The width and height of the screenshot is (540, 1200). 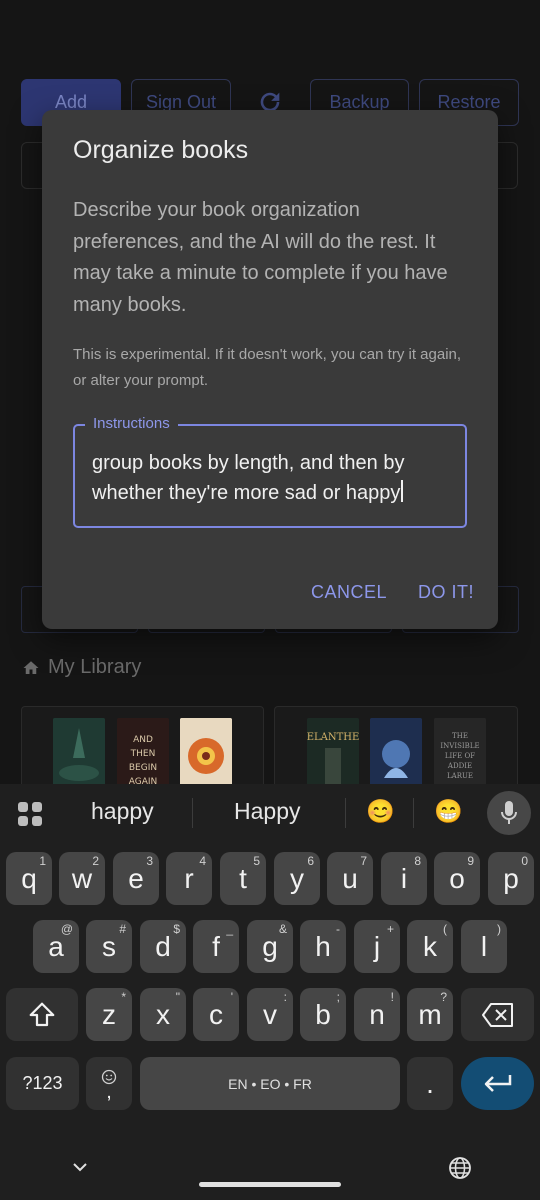 I want to click on key-q: q1, so click(x=29, y=878).